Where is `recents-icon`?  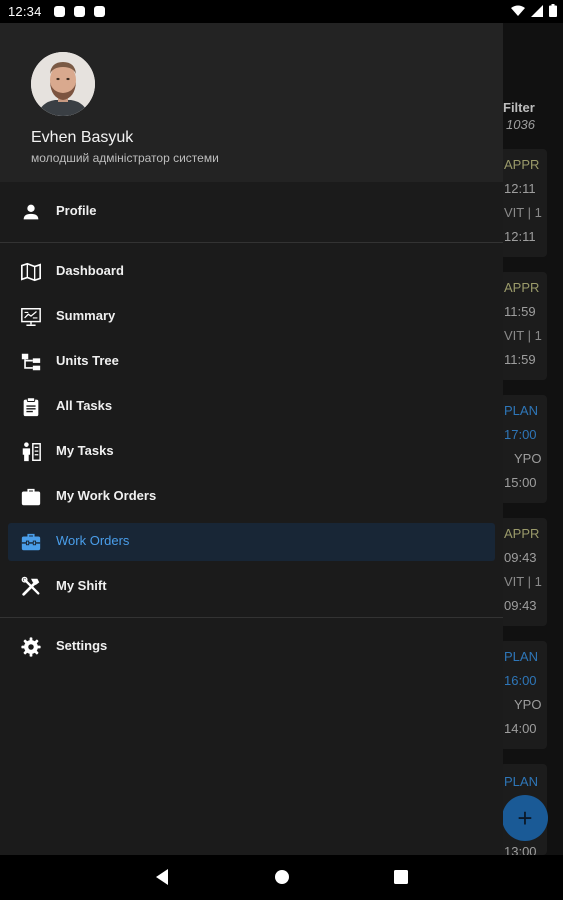 recents-icon is located at coordinates (401, 877).